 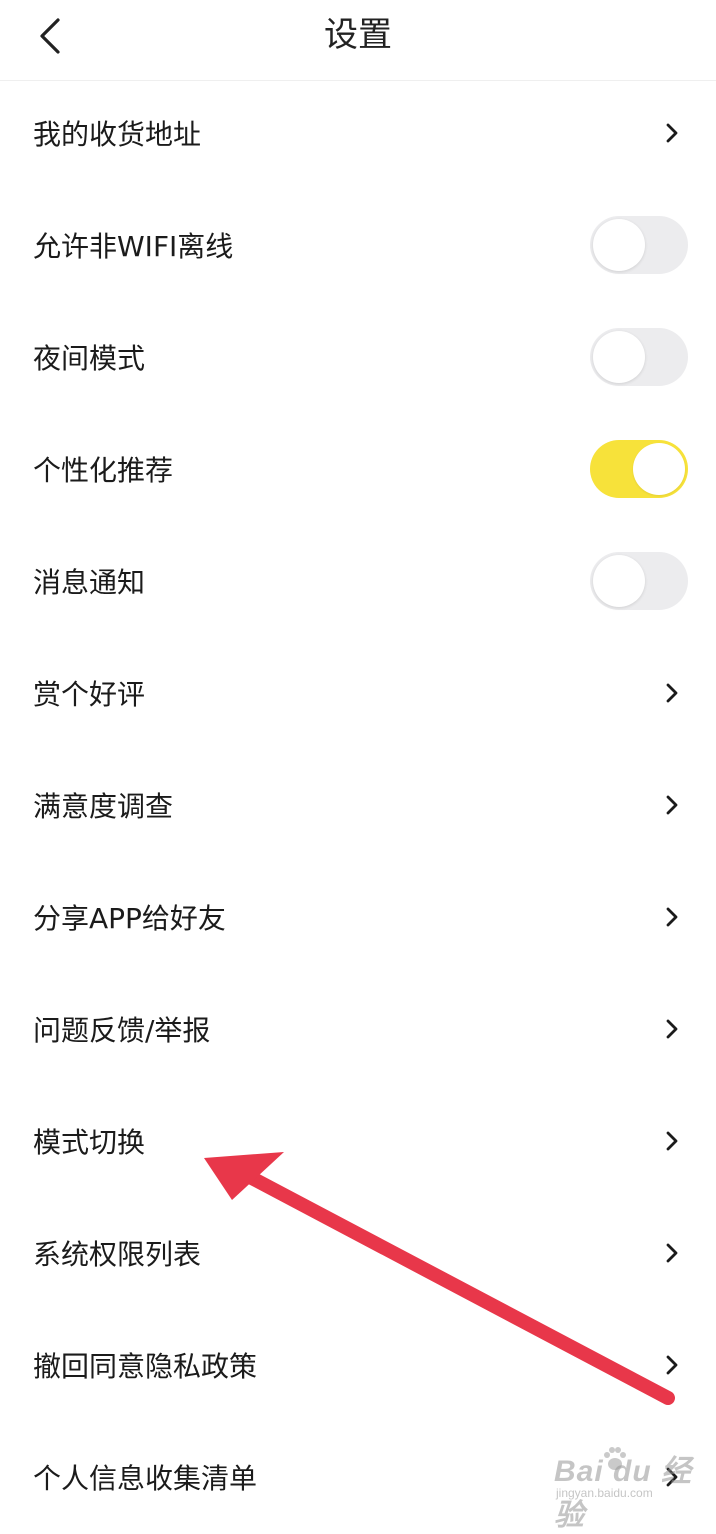 I want to click on settings-row: 分享APP给好友, so click(x=358, y=917).